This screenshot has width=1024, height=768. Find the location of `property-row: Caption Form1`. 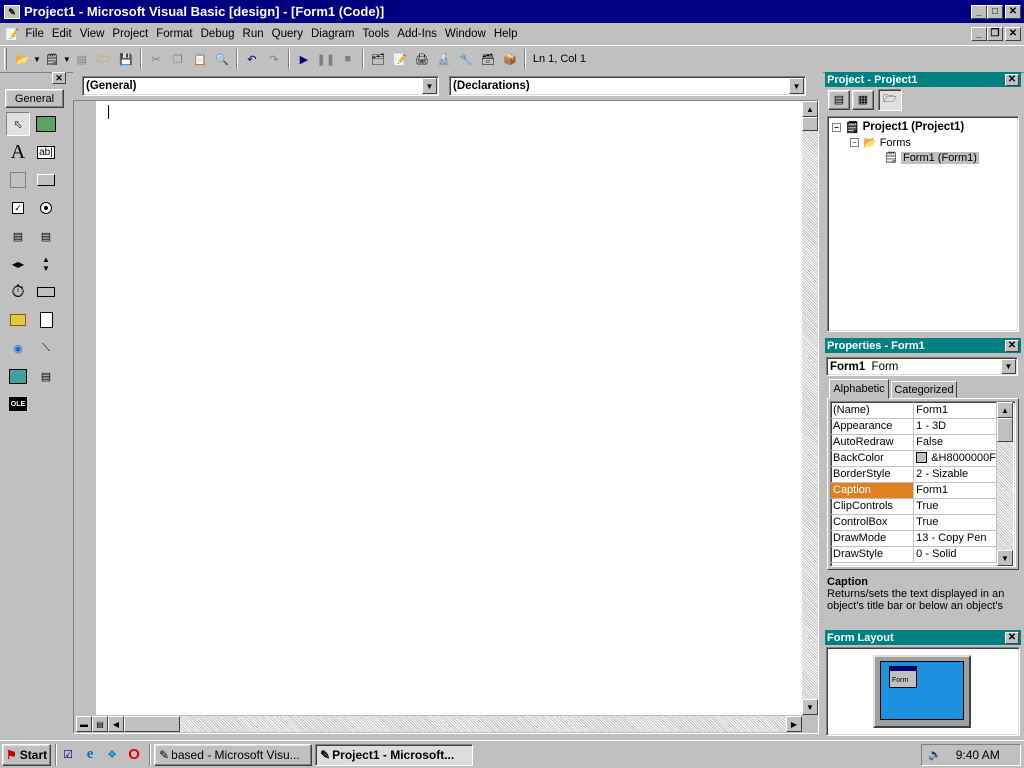

property-row: Caption Form1 is located at coordinates (914, 490).